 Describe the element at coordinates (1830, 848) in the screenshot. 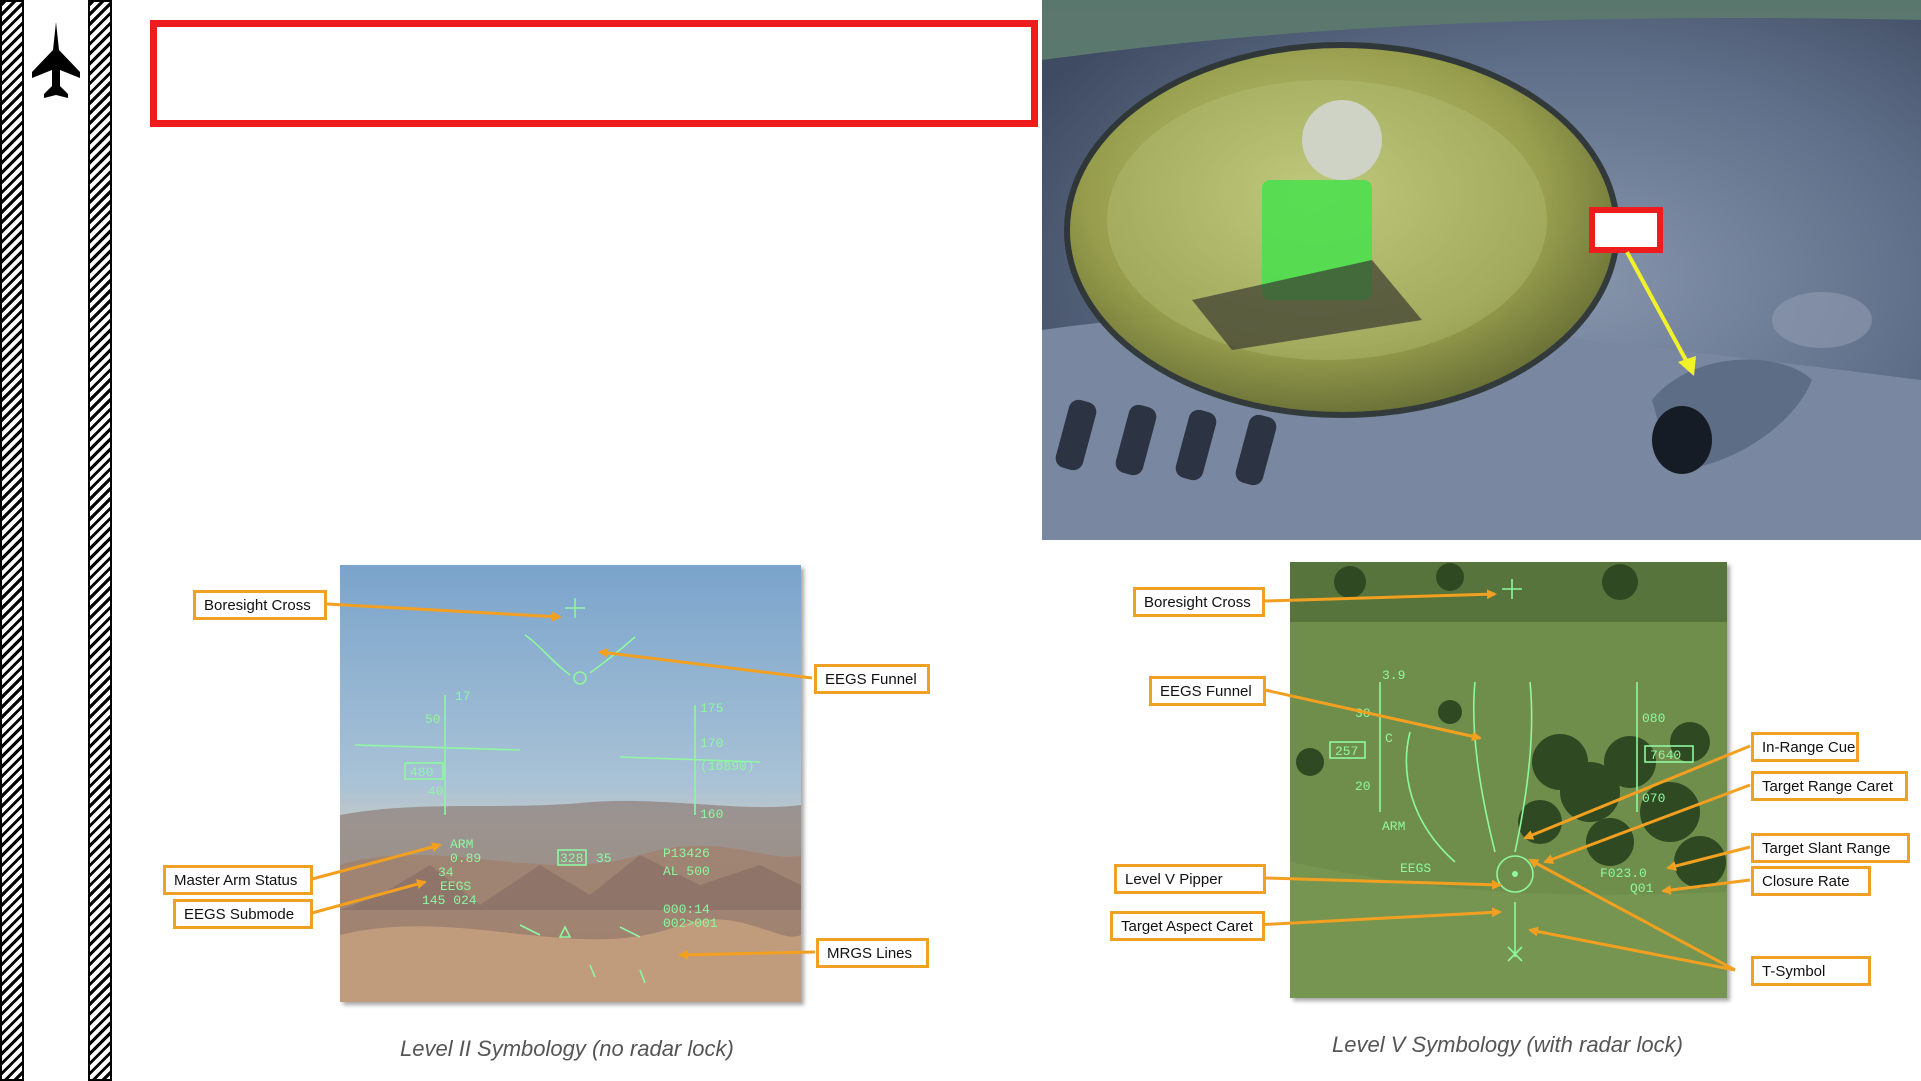

I see `callout-target-slant-range: Target Slant Range` at that location.